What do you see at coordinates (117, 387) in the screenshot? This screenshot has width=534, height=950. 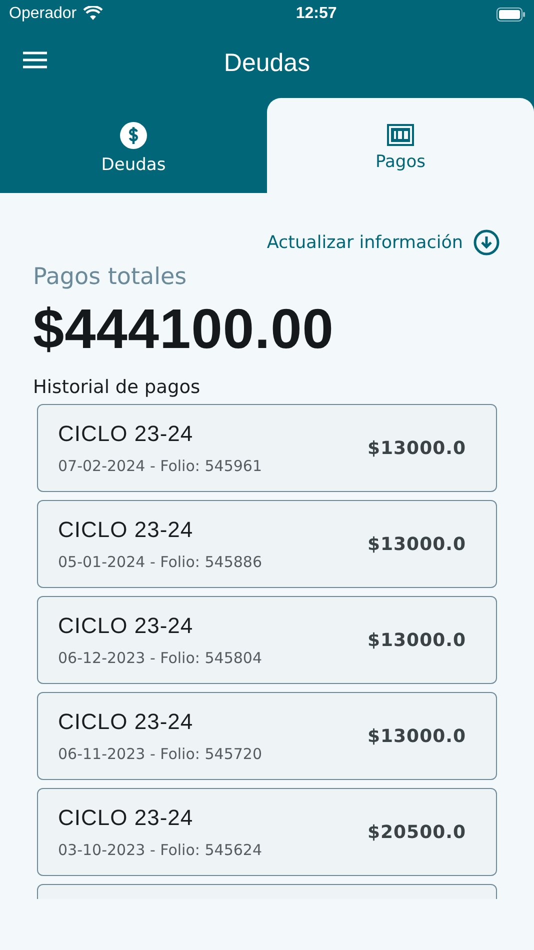 I see `history-title: Historial de pagos` at bounding box center [117, 387].